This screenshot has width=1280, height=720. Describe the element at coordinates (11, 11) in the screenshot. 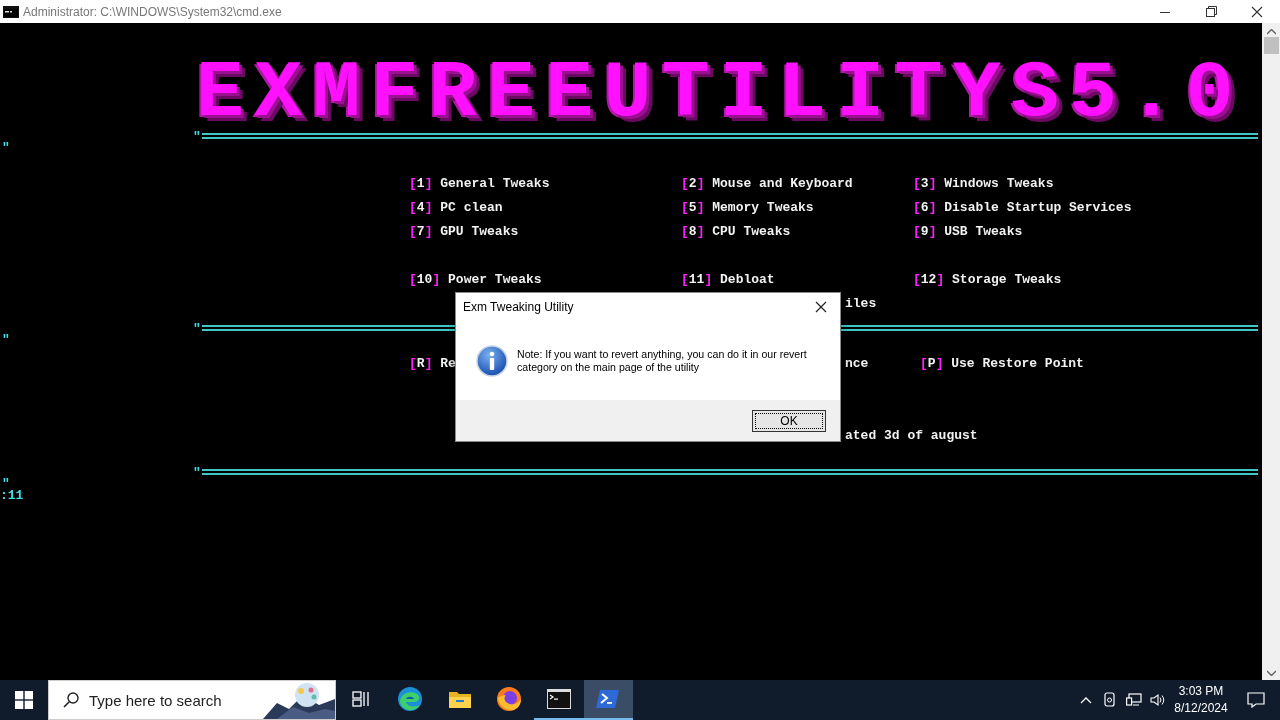

I see `console-icon` at that location.